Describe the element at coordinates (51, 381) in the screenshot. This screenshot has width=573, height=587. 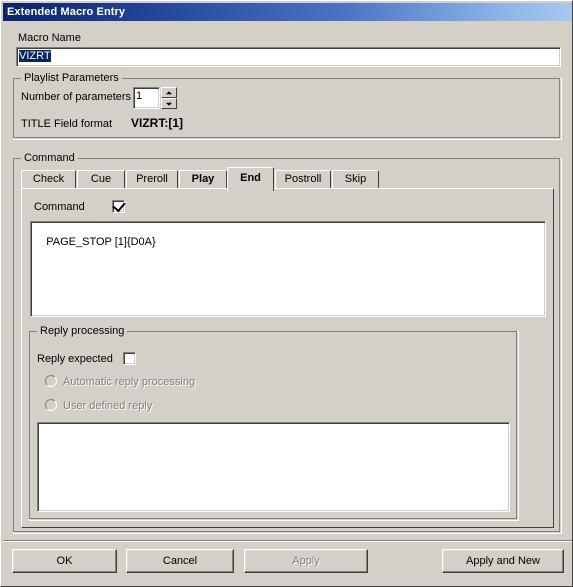
I see `automatic-reply-radio` at that location.